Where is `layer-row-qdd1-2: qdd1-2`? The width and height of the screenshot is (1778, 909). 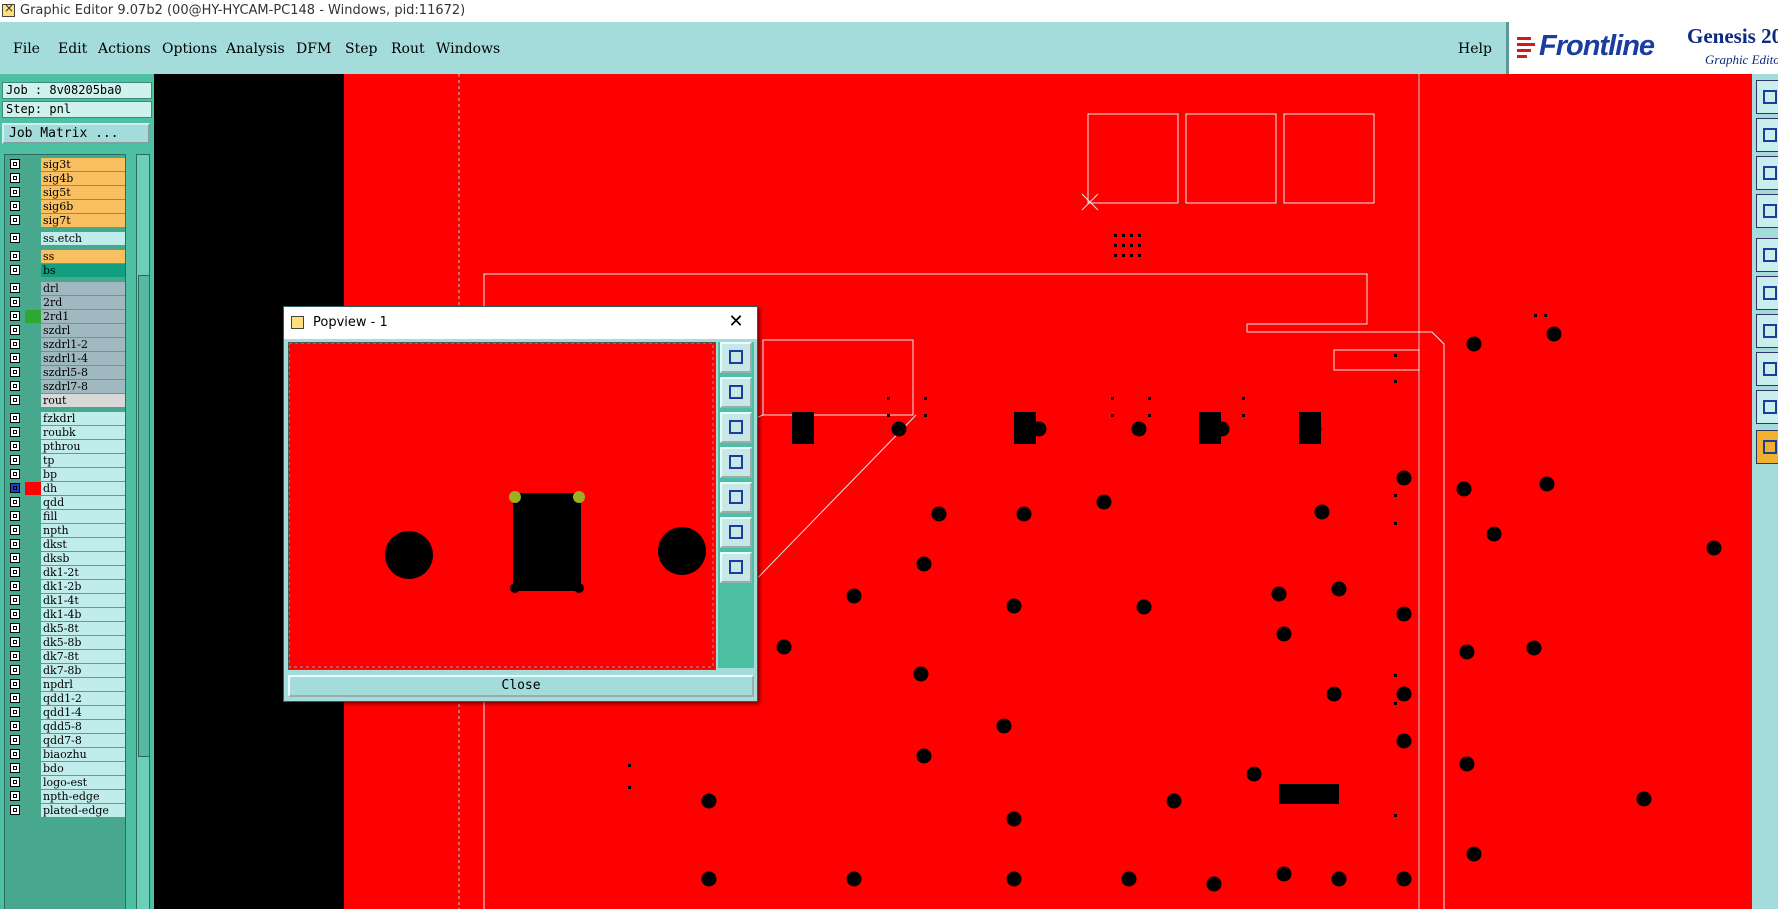
layer-row-qdd1-2: qdd1-2 is located at coordinates (65, 698).